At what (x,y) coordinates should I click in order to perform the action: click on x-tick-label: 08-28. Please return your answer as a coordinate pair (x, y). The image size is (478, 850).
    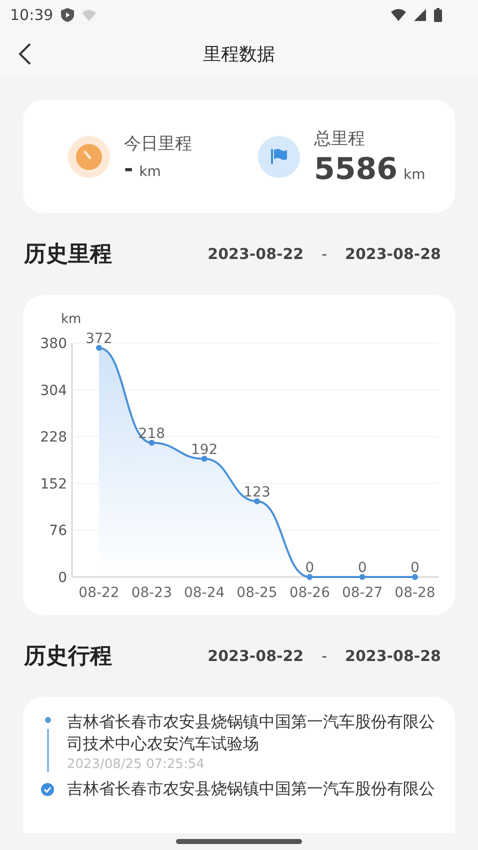
    Looking at the image, I should click on (415, 593).